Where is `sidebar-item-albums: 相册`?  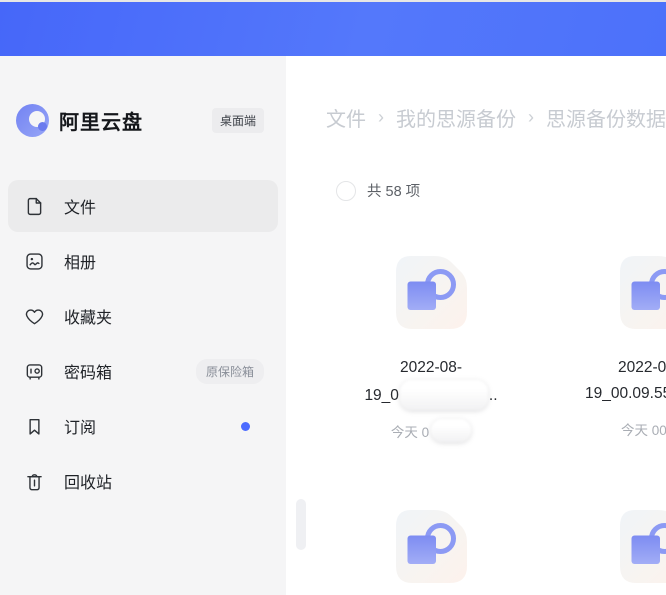
sidebar-item-albums: 相册 is located at coordinates (143, 261).